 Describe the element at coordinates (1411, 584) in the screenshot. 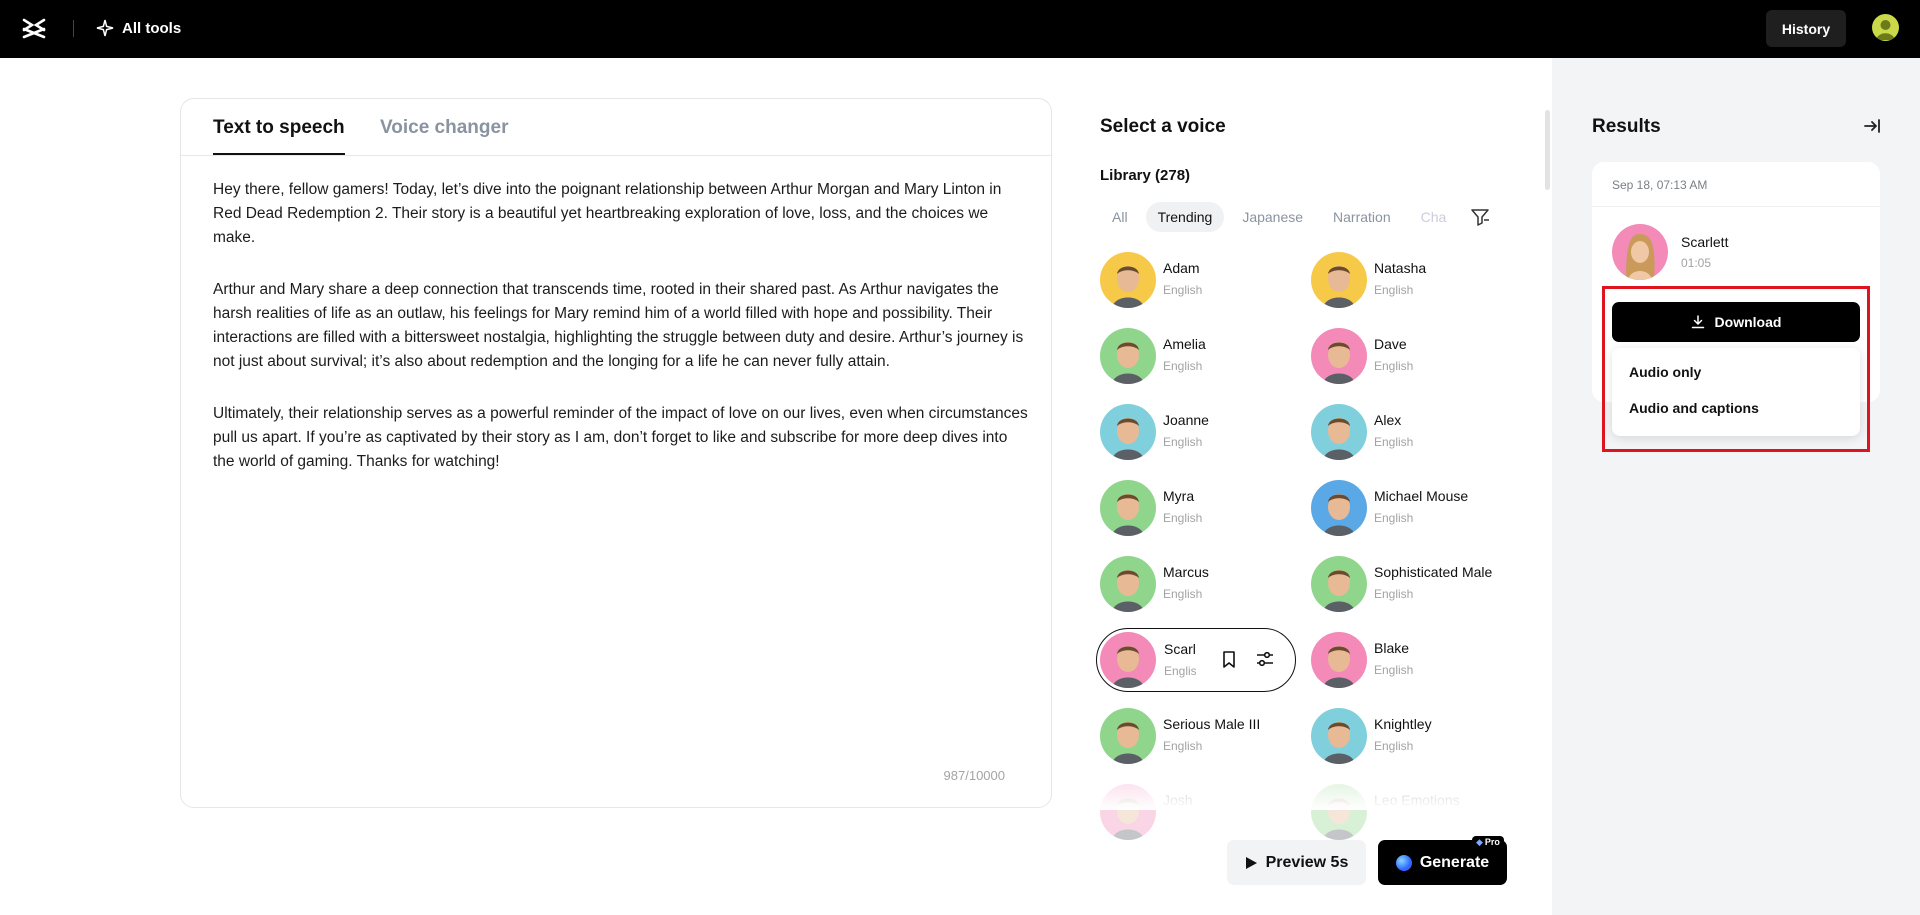

I see `voice-item-sophisticated-male: Sophisticated Male English` at that location.